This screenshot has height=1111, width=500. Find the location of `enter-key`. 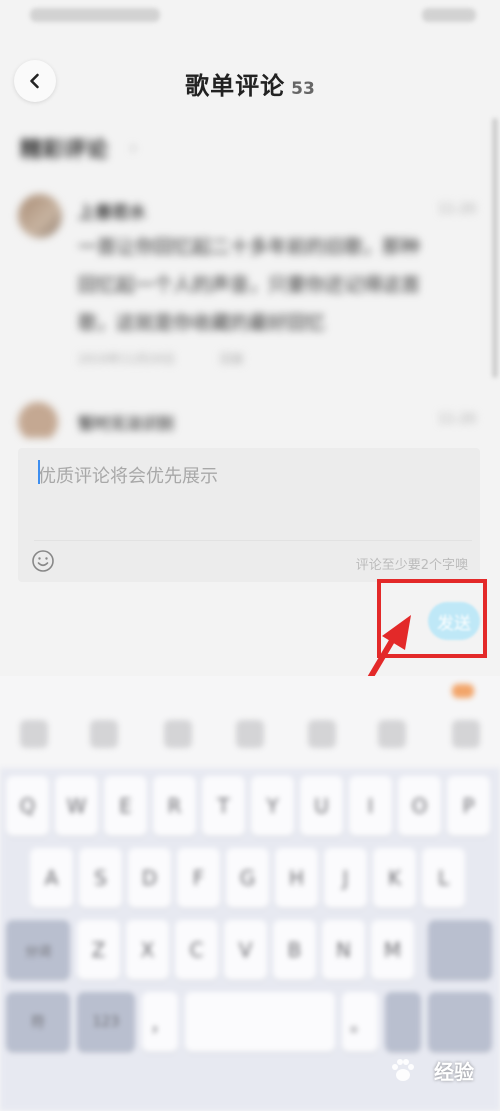

enter-key is located at coordinates (460, 1022).